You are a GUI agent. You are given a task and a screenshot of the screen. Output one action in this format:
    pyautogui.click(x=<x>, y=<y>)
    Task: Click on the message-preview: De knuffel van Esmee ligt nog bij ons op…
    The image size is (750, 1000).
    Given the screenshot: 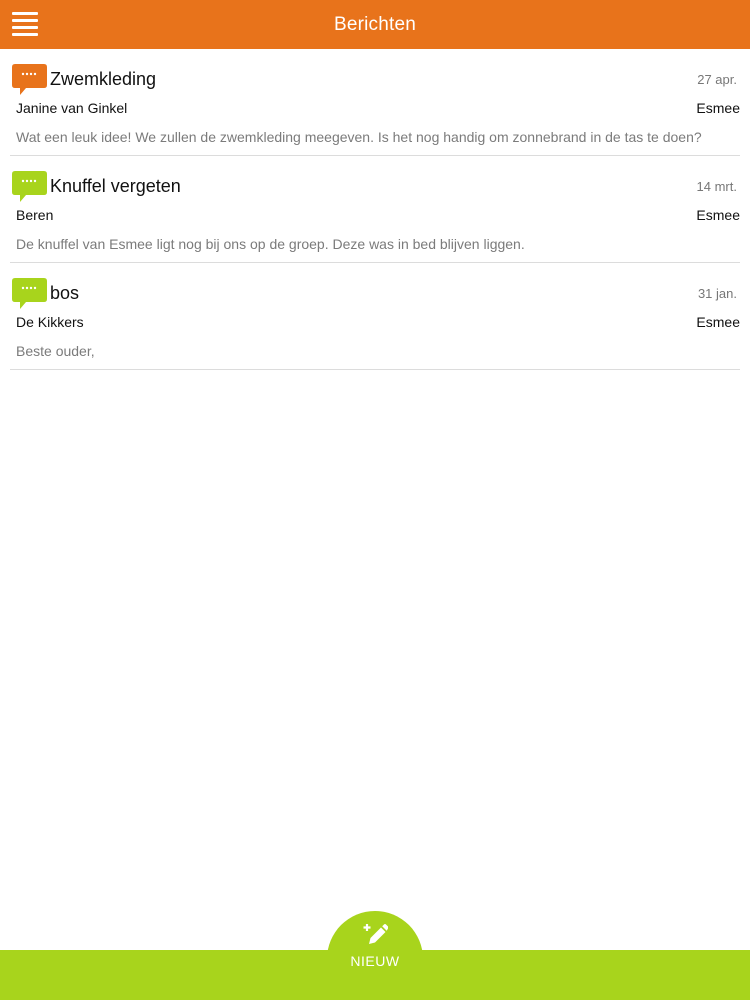 What is the action you would take?
    pyautogui.click(x=270, y=244)
    